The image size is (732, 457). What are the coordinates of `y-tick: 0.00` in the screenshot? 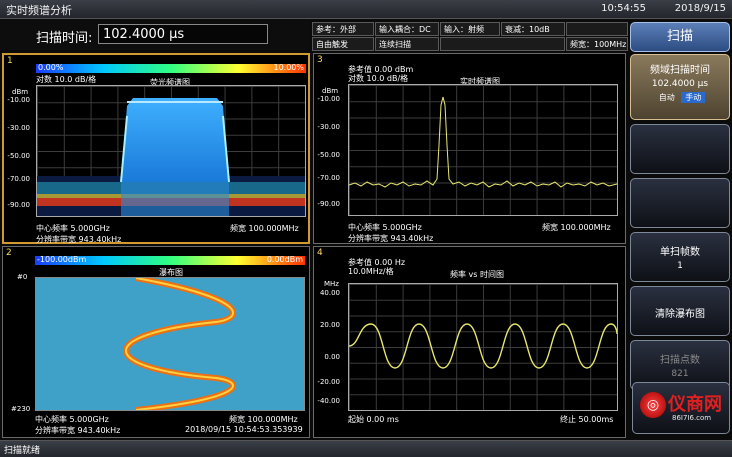 It's located at (332, 357).